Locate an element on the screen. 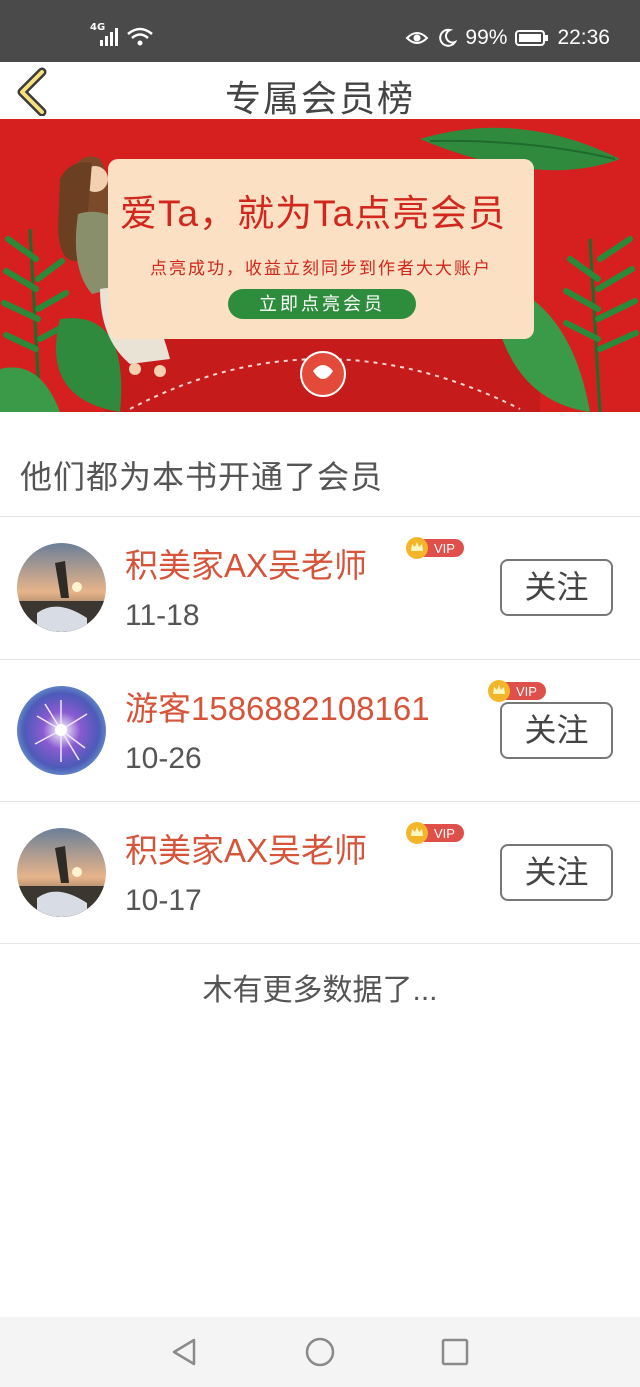 The height and width of the screenshot is (1387, 640). member-date: 10-17 is located at coordinates (163, 900).